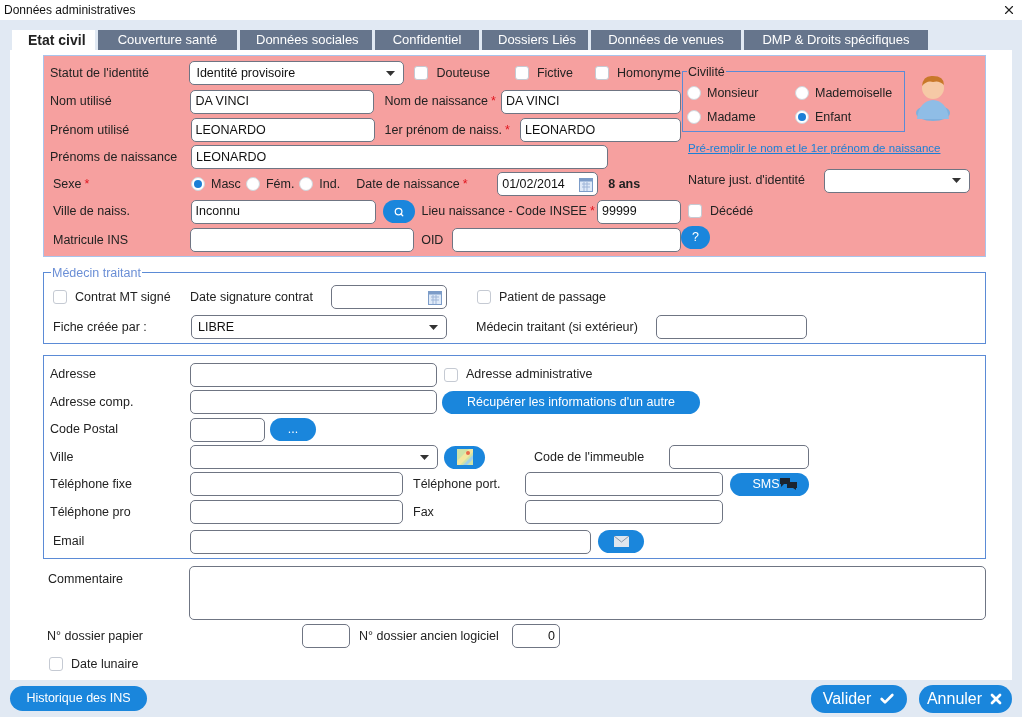  Describe the element at coordinates (306, 40) in the screenshot. I see `tab: Données sociales` at that location.